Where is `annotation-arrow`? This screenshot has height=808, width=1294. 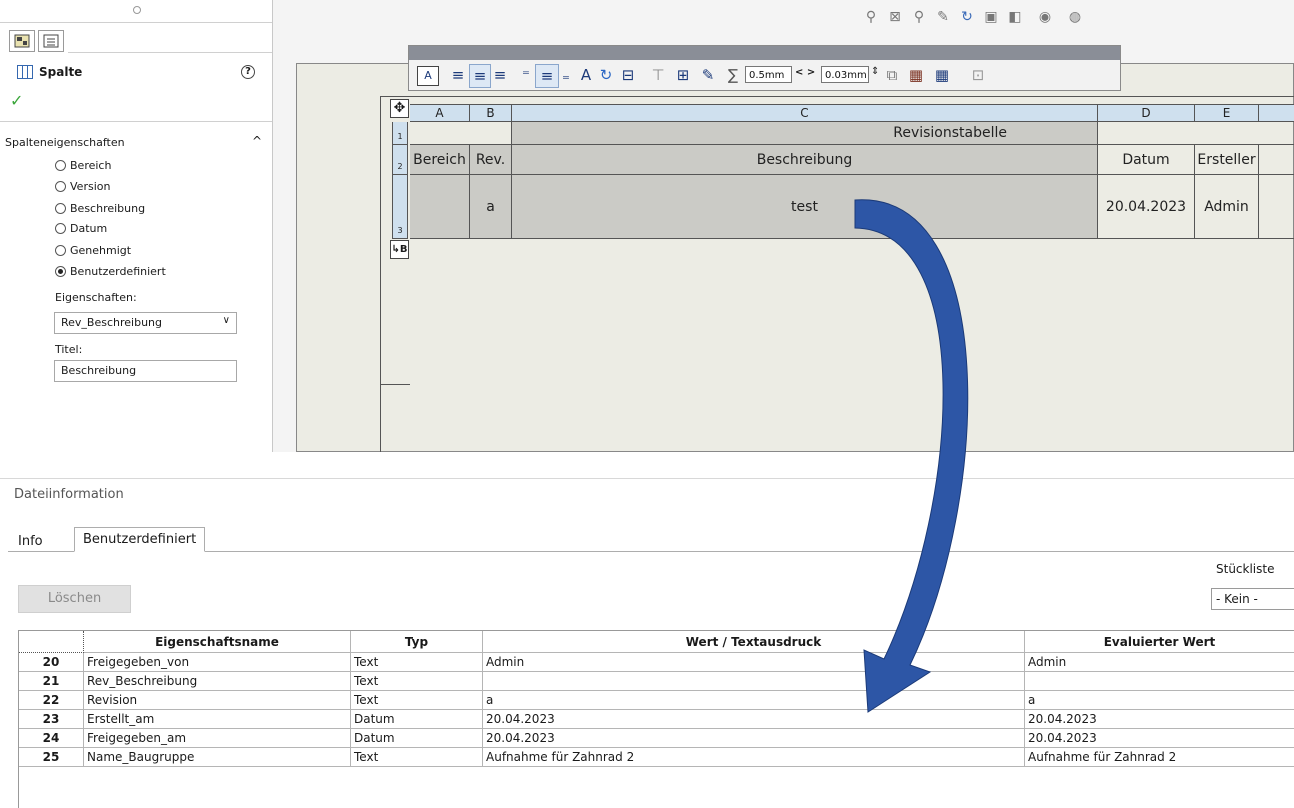 annotation-arrow is located at coordinates (911, 456).